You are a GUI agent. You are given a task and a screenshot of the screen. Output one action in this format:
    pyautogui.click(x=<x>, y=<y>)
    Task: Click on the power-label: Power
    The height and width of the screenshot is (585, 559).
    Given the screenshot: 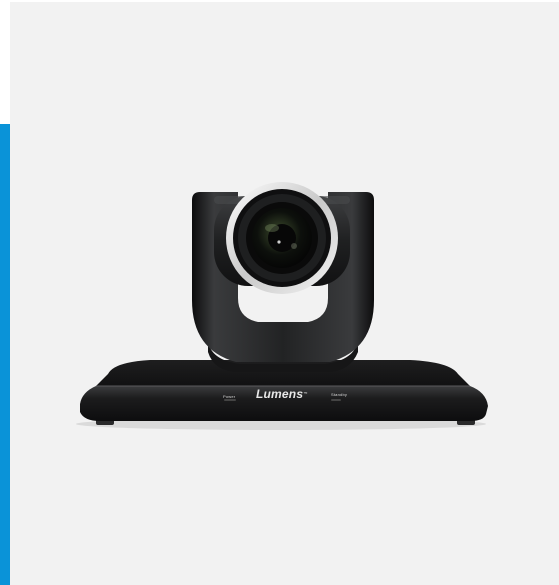 What is the action you would take?
    pyautogui.click(x=229, y=396)
    